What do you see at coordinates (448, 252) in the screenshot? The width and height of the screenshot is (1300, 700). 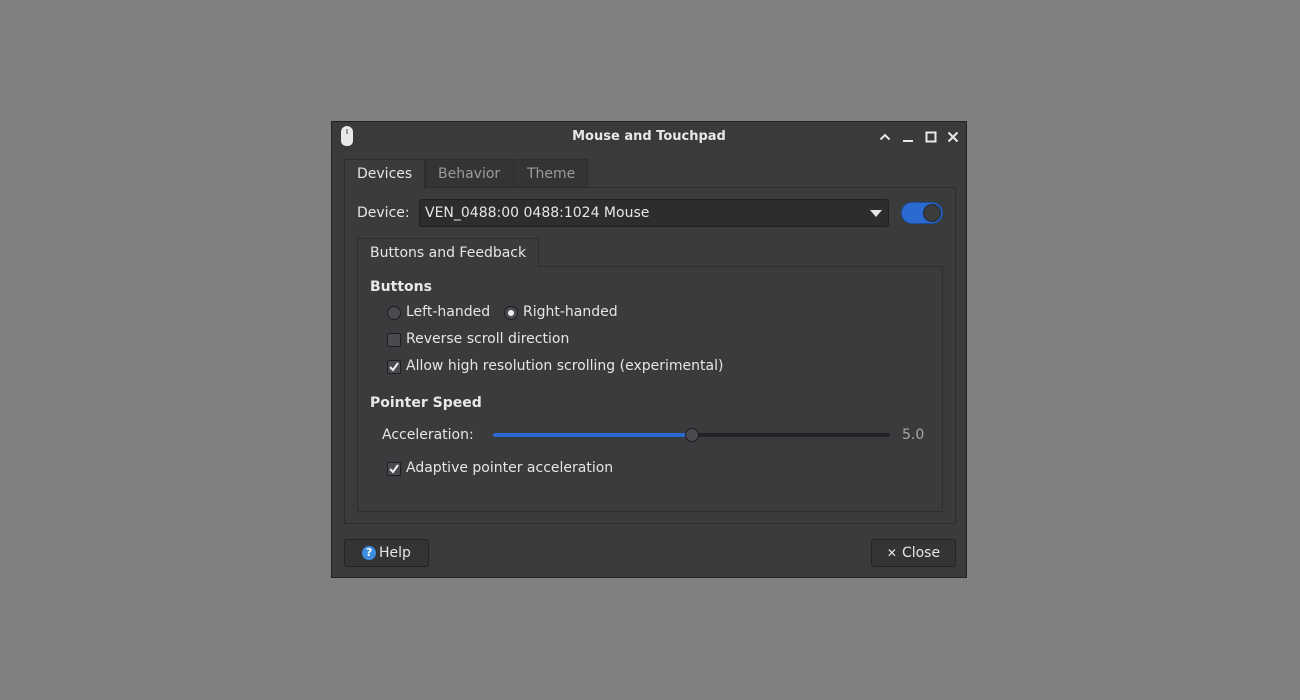 I see `tab-buttons-and-feedback: Buttons and Feedback` at bounding box center [448, 252].